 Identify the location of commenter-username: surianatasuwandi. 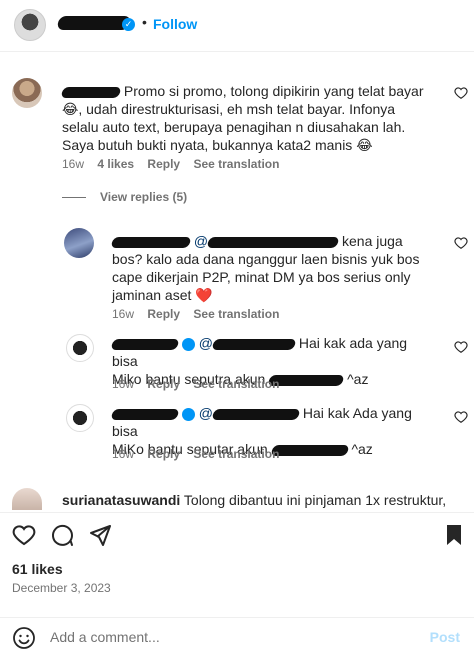
(121, 500).